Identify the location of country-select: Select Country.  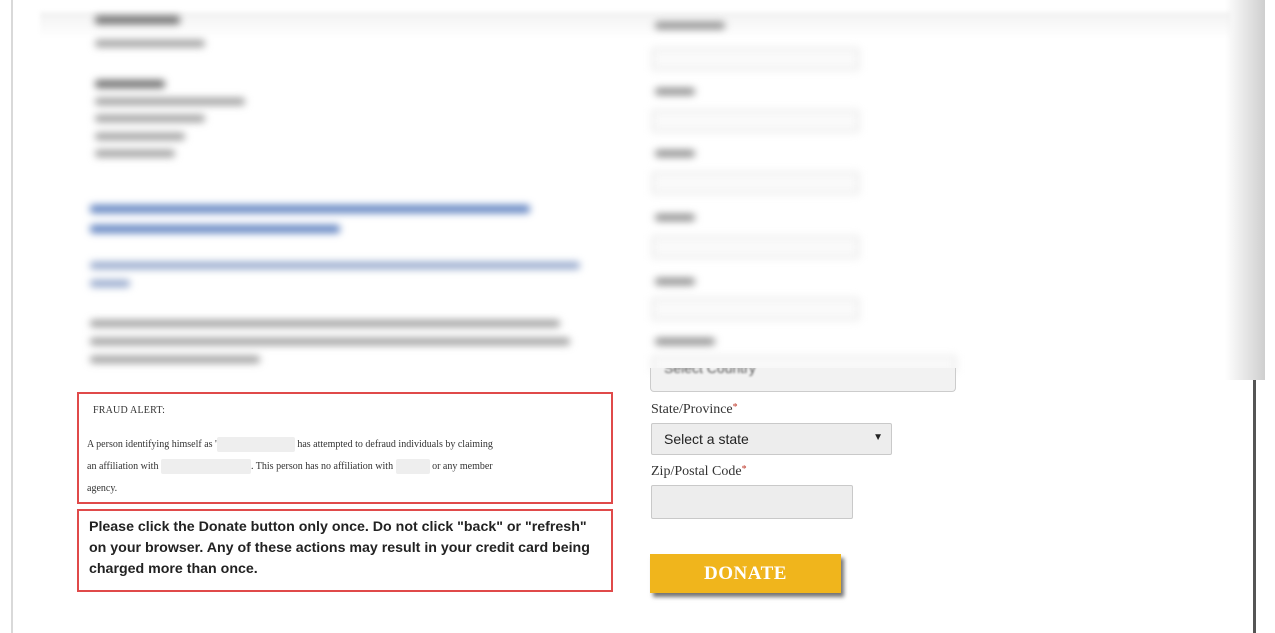
(803, 380).